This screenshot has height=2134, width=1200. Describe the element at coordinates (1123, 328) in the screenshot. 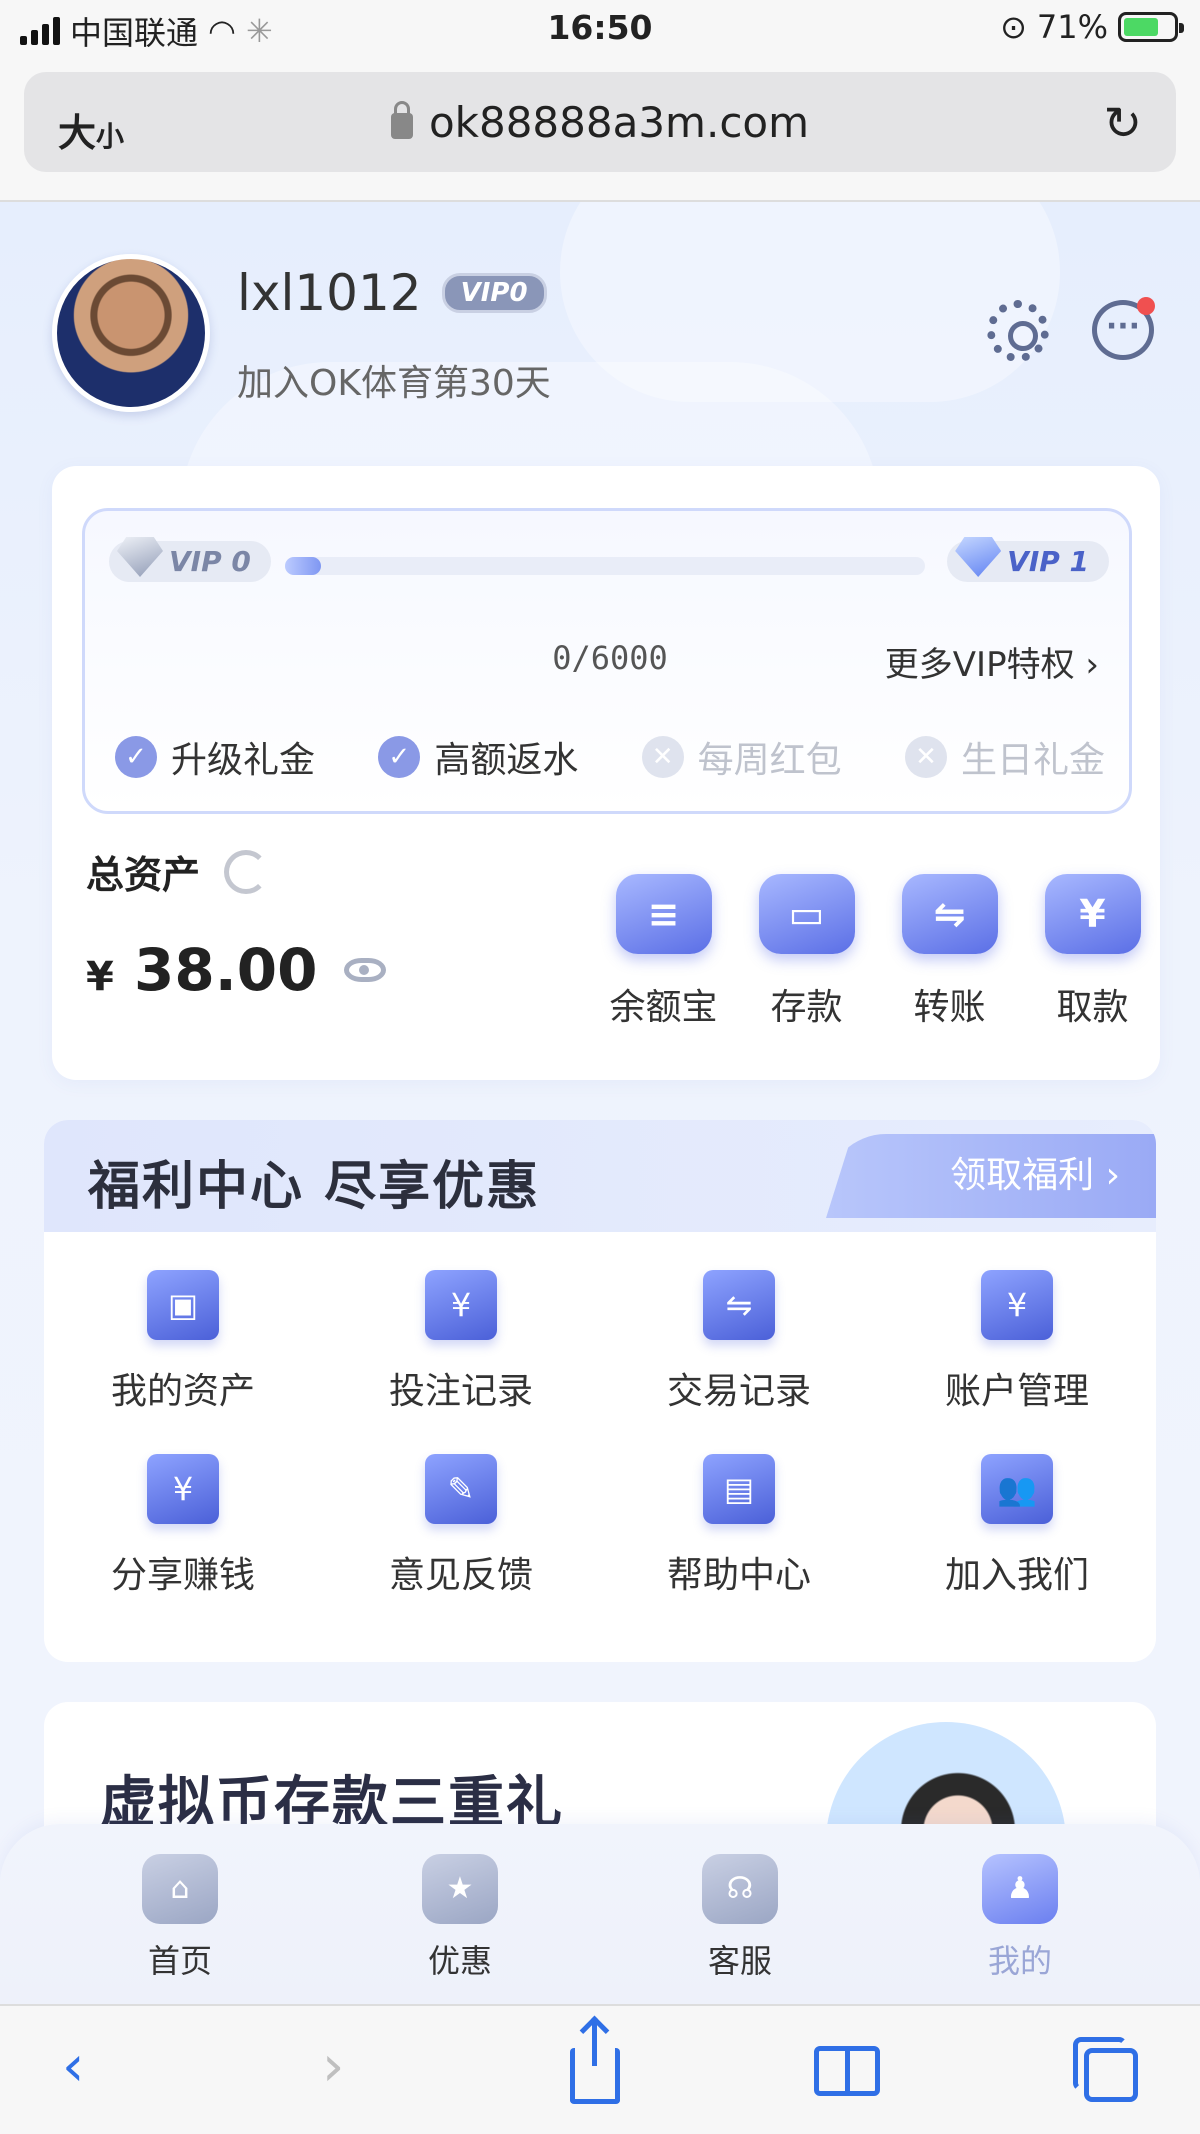

I see `message-icon: ···` at that location.